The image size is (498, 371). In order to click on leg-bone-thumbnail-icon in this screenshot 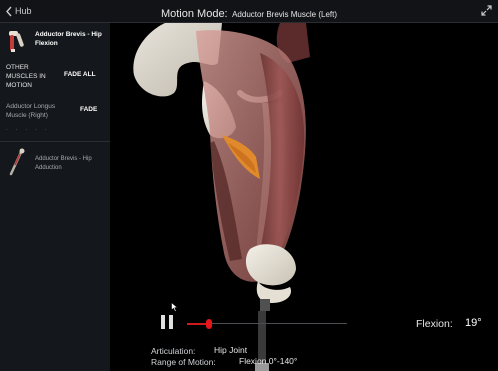, I will do `click(17, 162)`.